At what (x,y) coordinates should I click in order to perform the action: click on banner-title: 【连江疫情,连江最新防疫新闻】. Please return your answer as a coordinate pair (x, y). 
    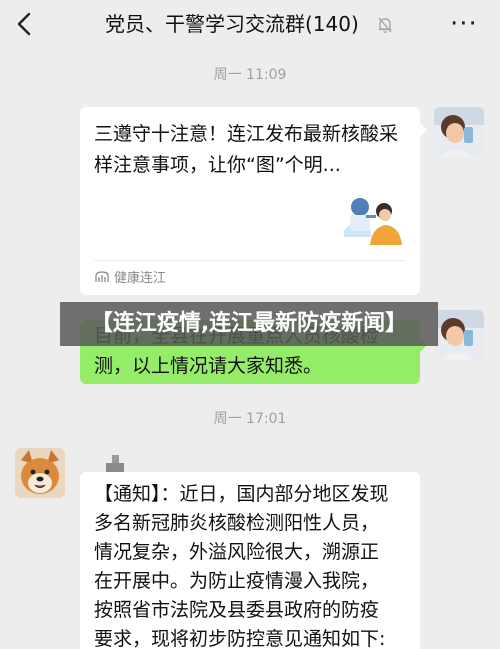
    Looking at the image, I should click on (249, 323).